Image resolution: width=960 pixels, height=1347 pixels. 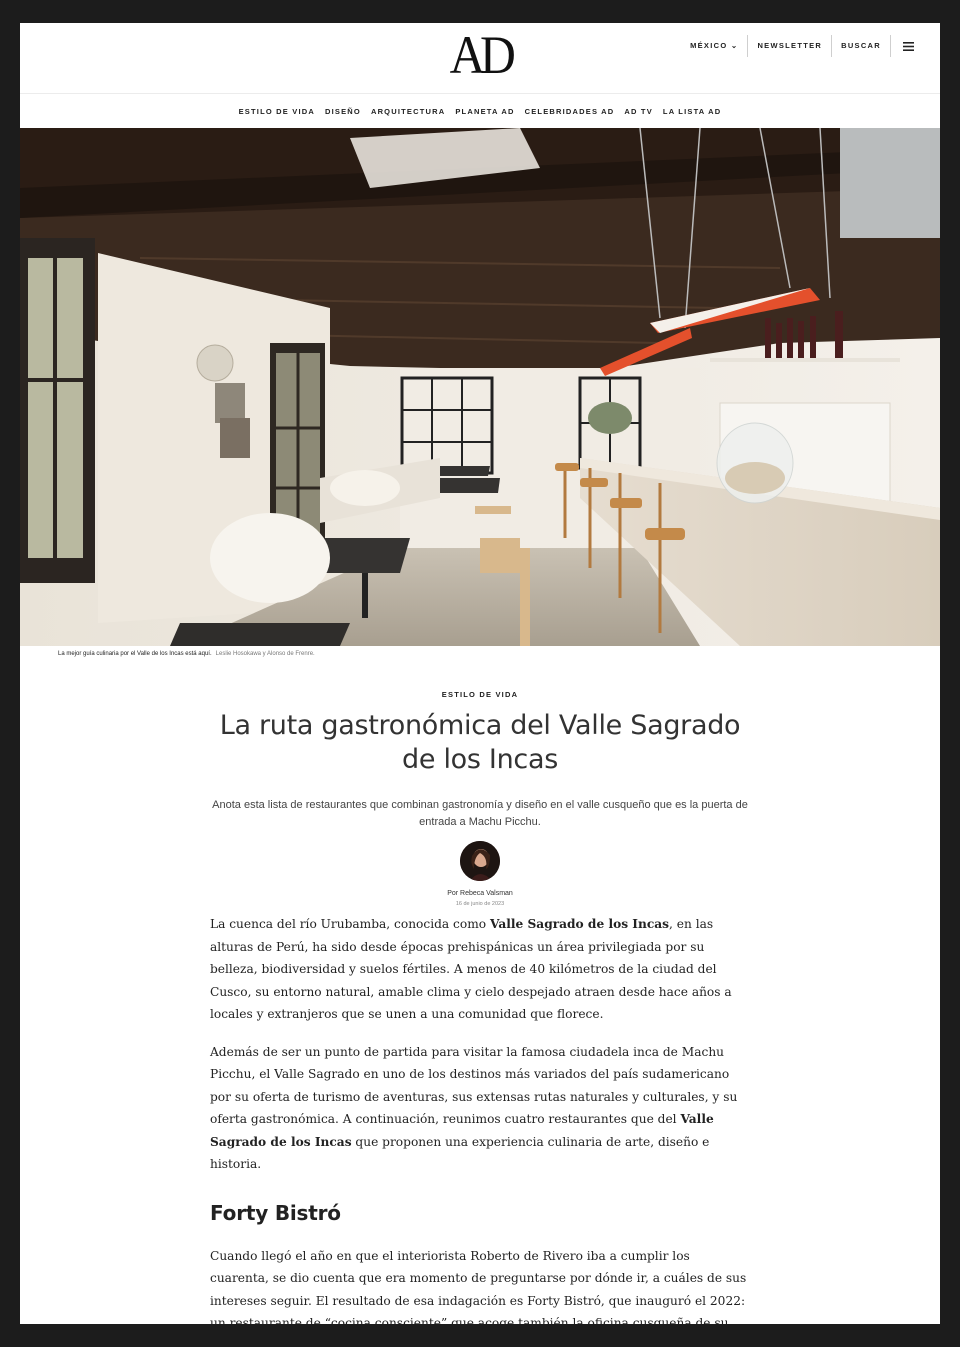 I want to click on utility-menu: MÉXICO ⌄ NEWSLETTER BUSCAR, so click(x=798, y=46).